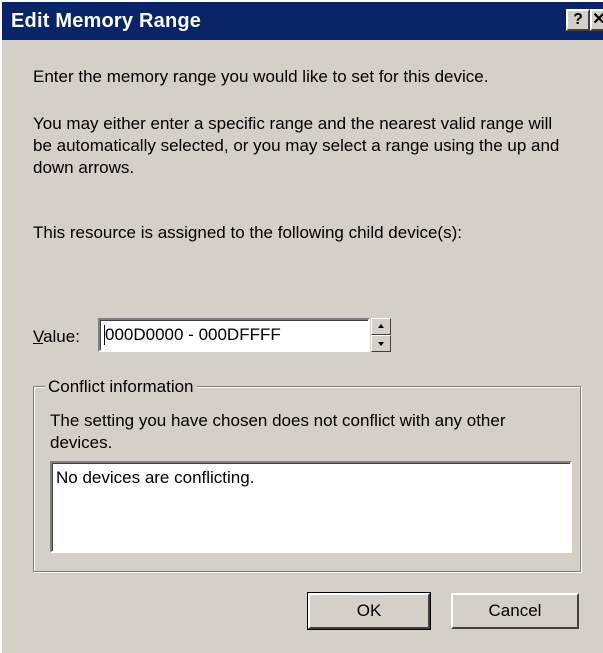 Image resolution: width=603 pixels, height=653 pixels. What do you see at coordinates (311, 507) in the screenshot?
I see `conflicting-devices-list: No devices are conflicting.` at bounding box center [311, 507].